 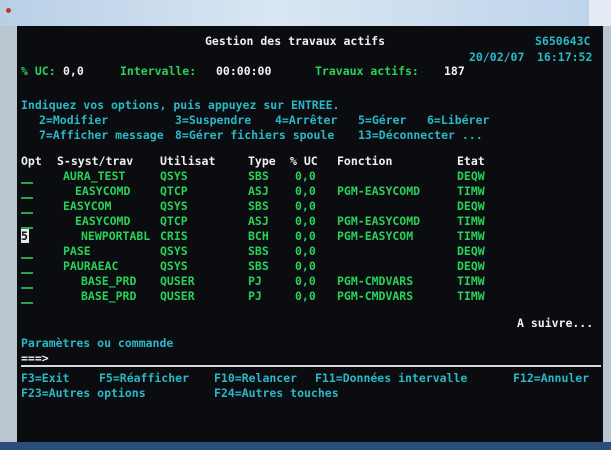 What do you see at coordinates (24, 236) in the screenshot?
I see `option-input-value: 5` at bounding box center [24, 236].